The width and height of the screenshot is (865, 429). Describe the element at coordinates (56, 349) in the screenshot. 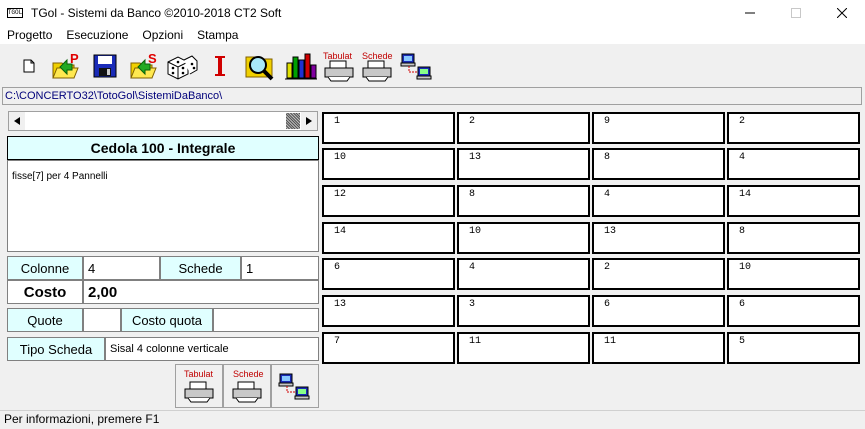

I see `tipo-scheda-label: Tipo Scheda` at that location.